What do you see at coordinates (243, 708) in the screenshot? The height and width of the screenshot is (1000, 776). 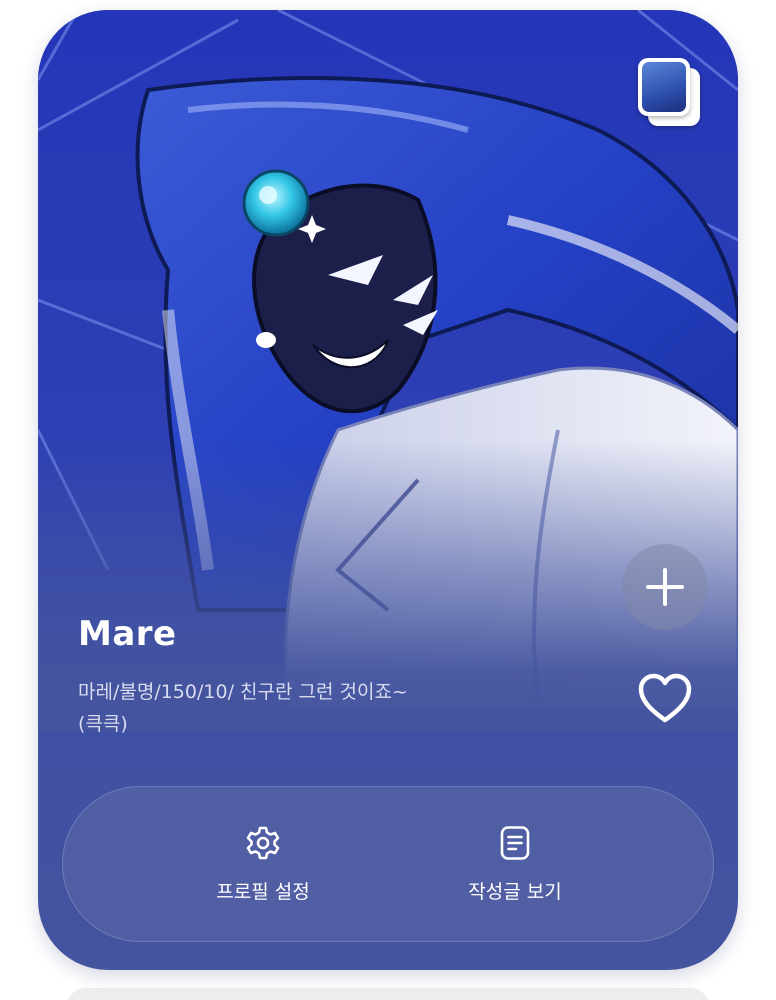 I see `profile-description: 마레/불명/150/10/ 친구란 그런 것이죠~(큭큭)` at bounding box center [243, 708].